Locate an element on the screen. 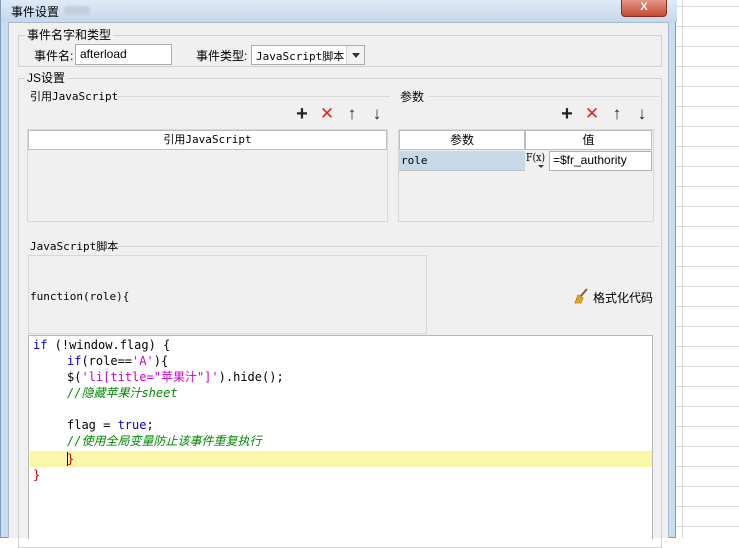 This screenshot has width=739, height=548. param-name-cell: role is located at coordinates (462, 161).